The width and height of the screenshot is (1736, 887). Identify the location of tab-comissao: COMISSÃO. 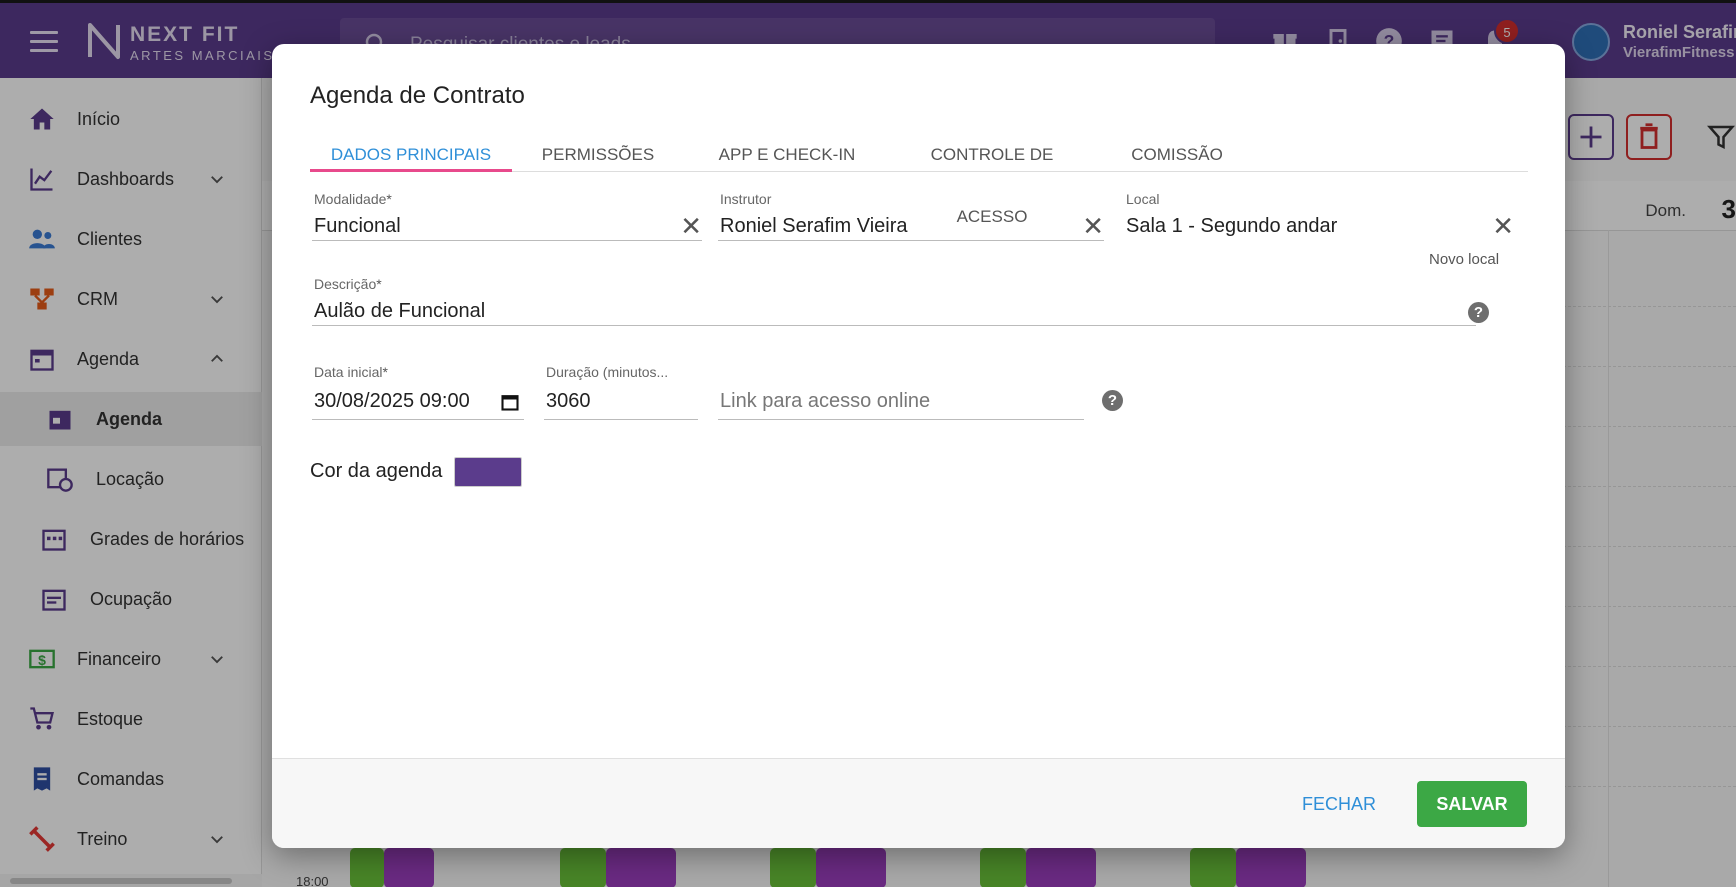
(1177, 148).